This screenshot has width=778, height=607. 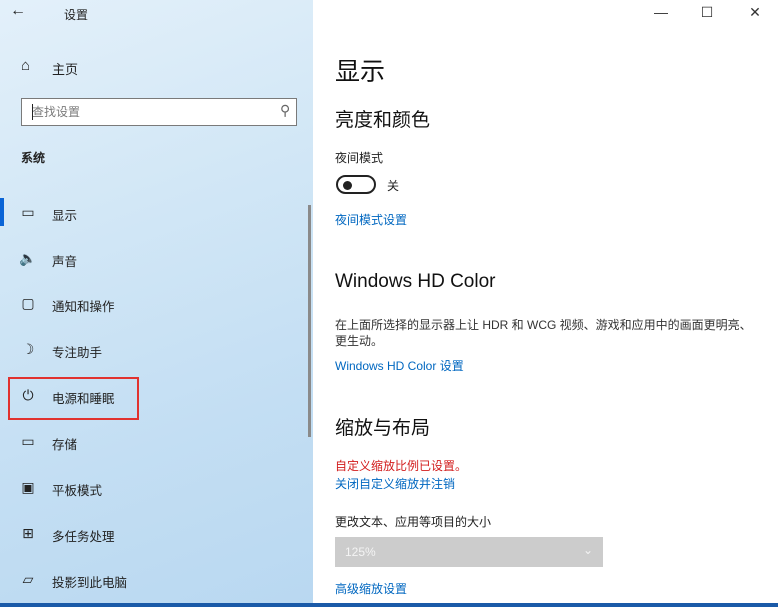 I want to click on sidebar-item-display: ▭ 显示, so click(x=156, y=212).